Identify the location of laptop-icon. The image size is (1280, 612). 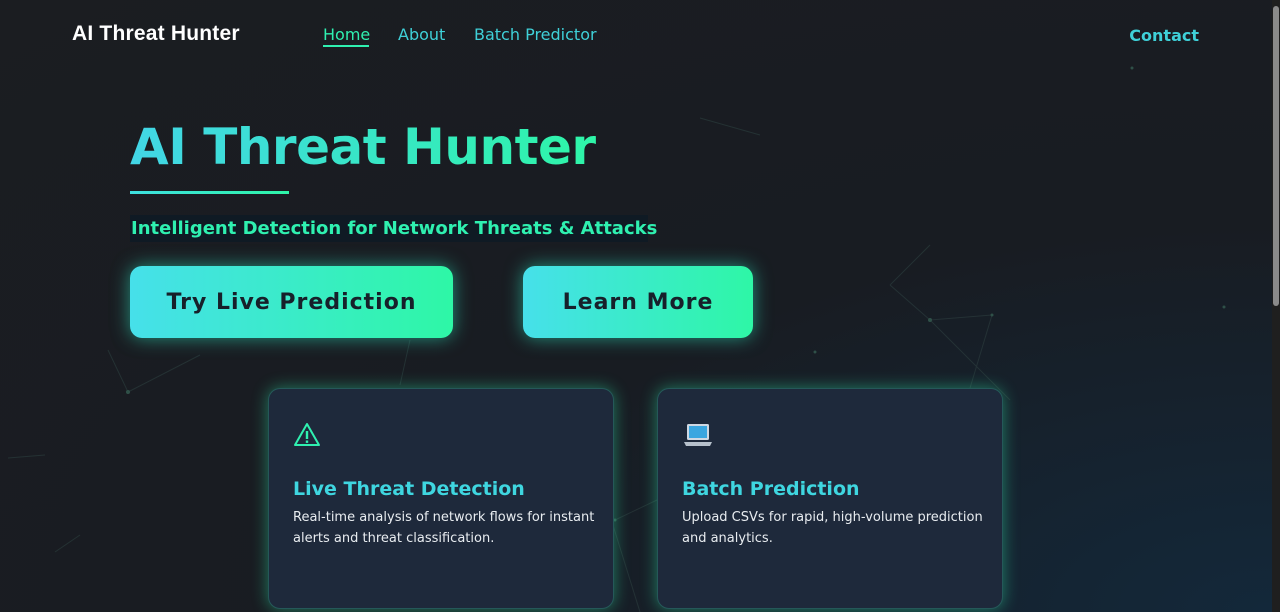
(698, 435).